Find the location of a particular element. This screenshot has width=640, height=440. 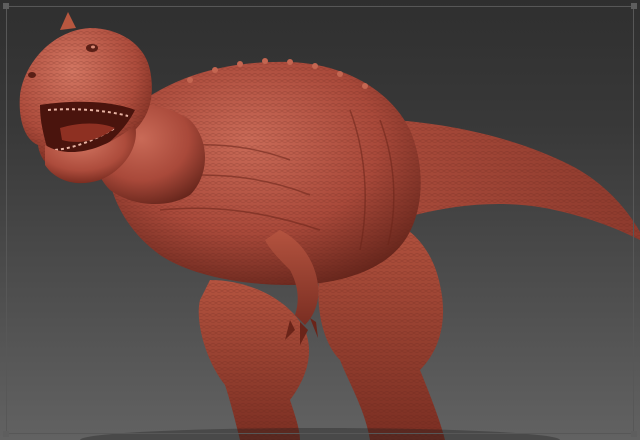

frame-corner-bottom-left is located at coordinates (6, 434).